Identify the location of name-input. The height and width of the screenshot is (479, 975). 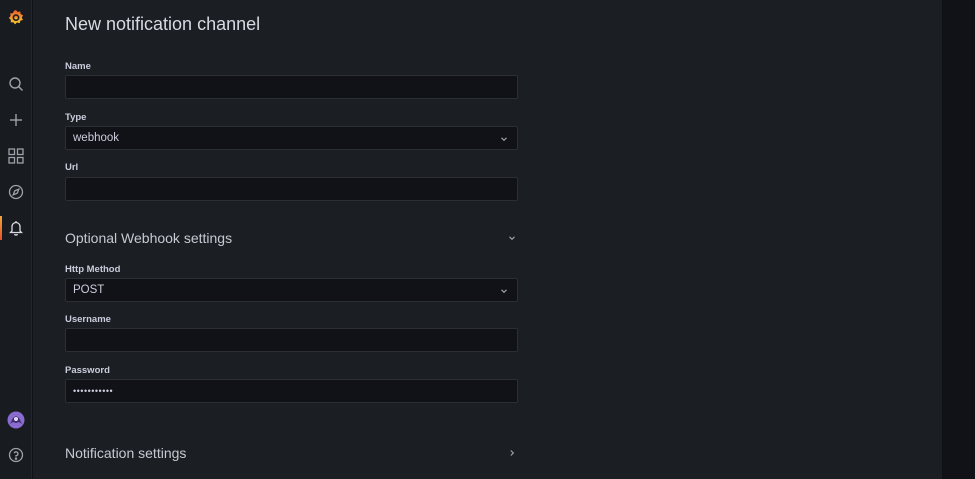
(291, 87).